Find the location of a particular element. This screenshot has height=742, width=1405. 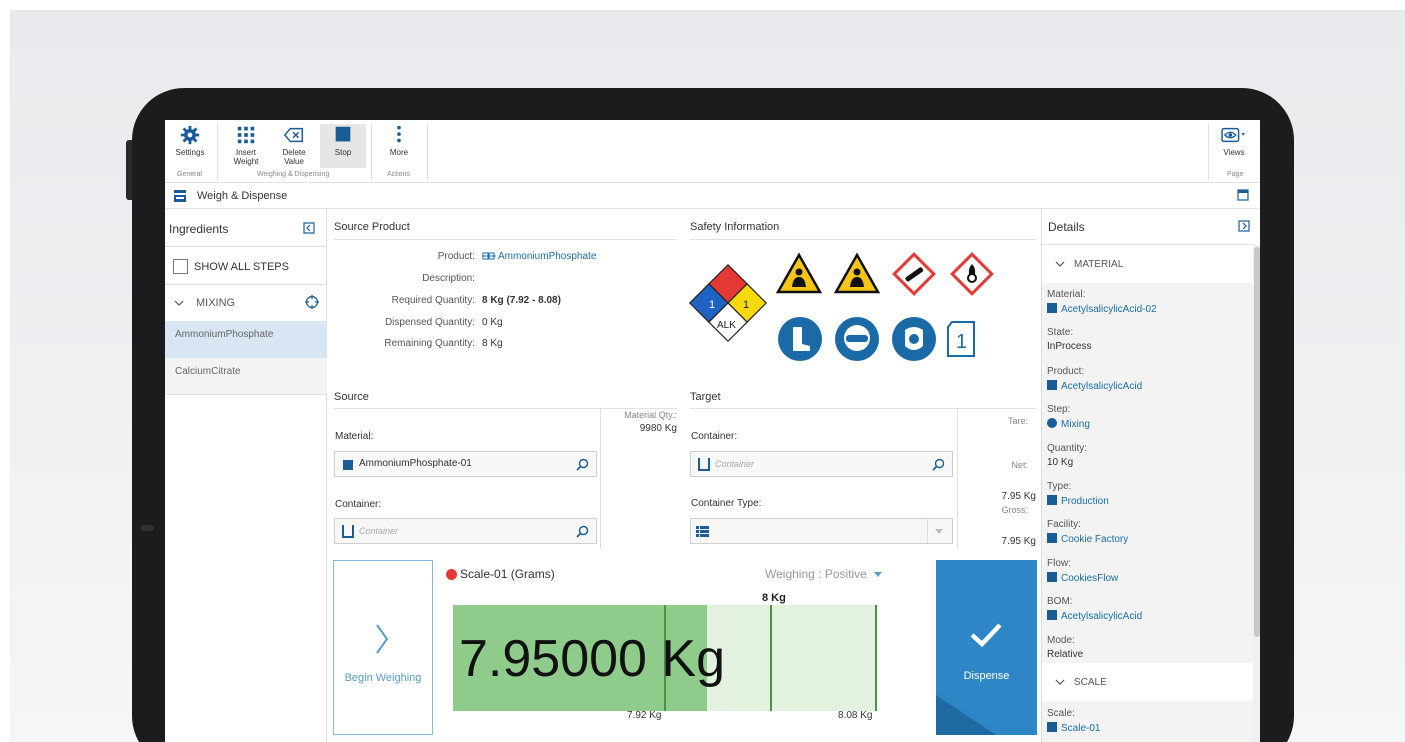

views-button: Views is located at coordinates (1234, 146).